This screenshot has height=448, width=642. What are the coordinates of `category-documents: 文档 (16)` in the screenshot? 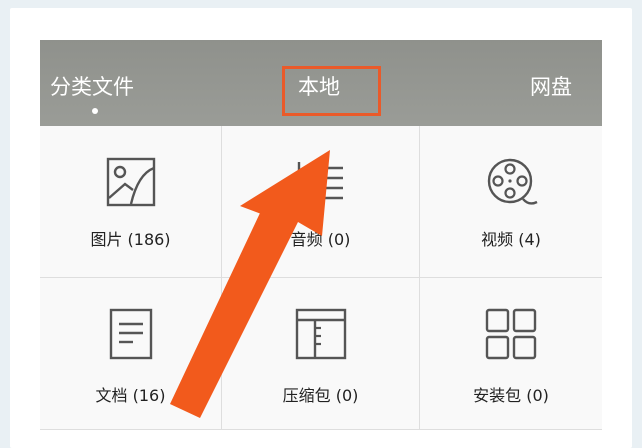 It's located at (131, 354).